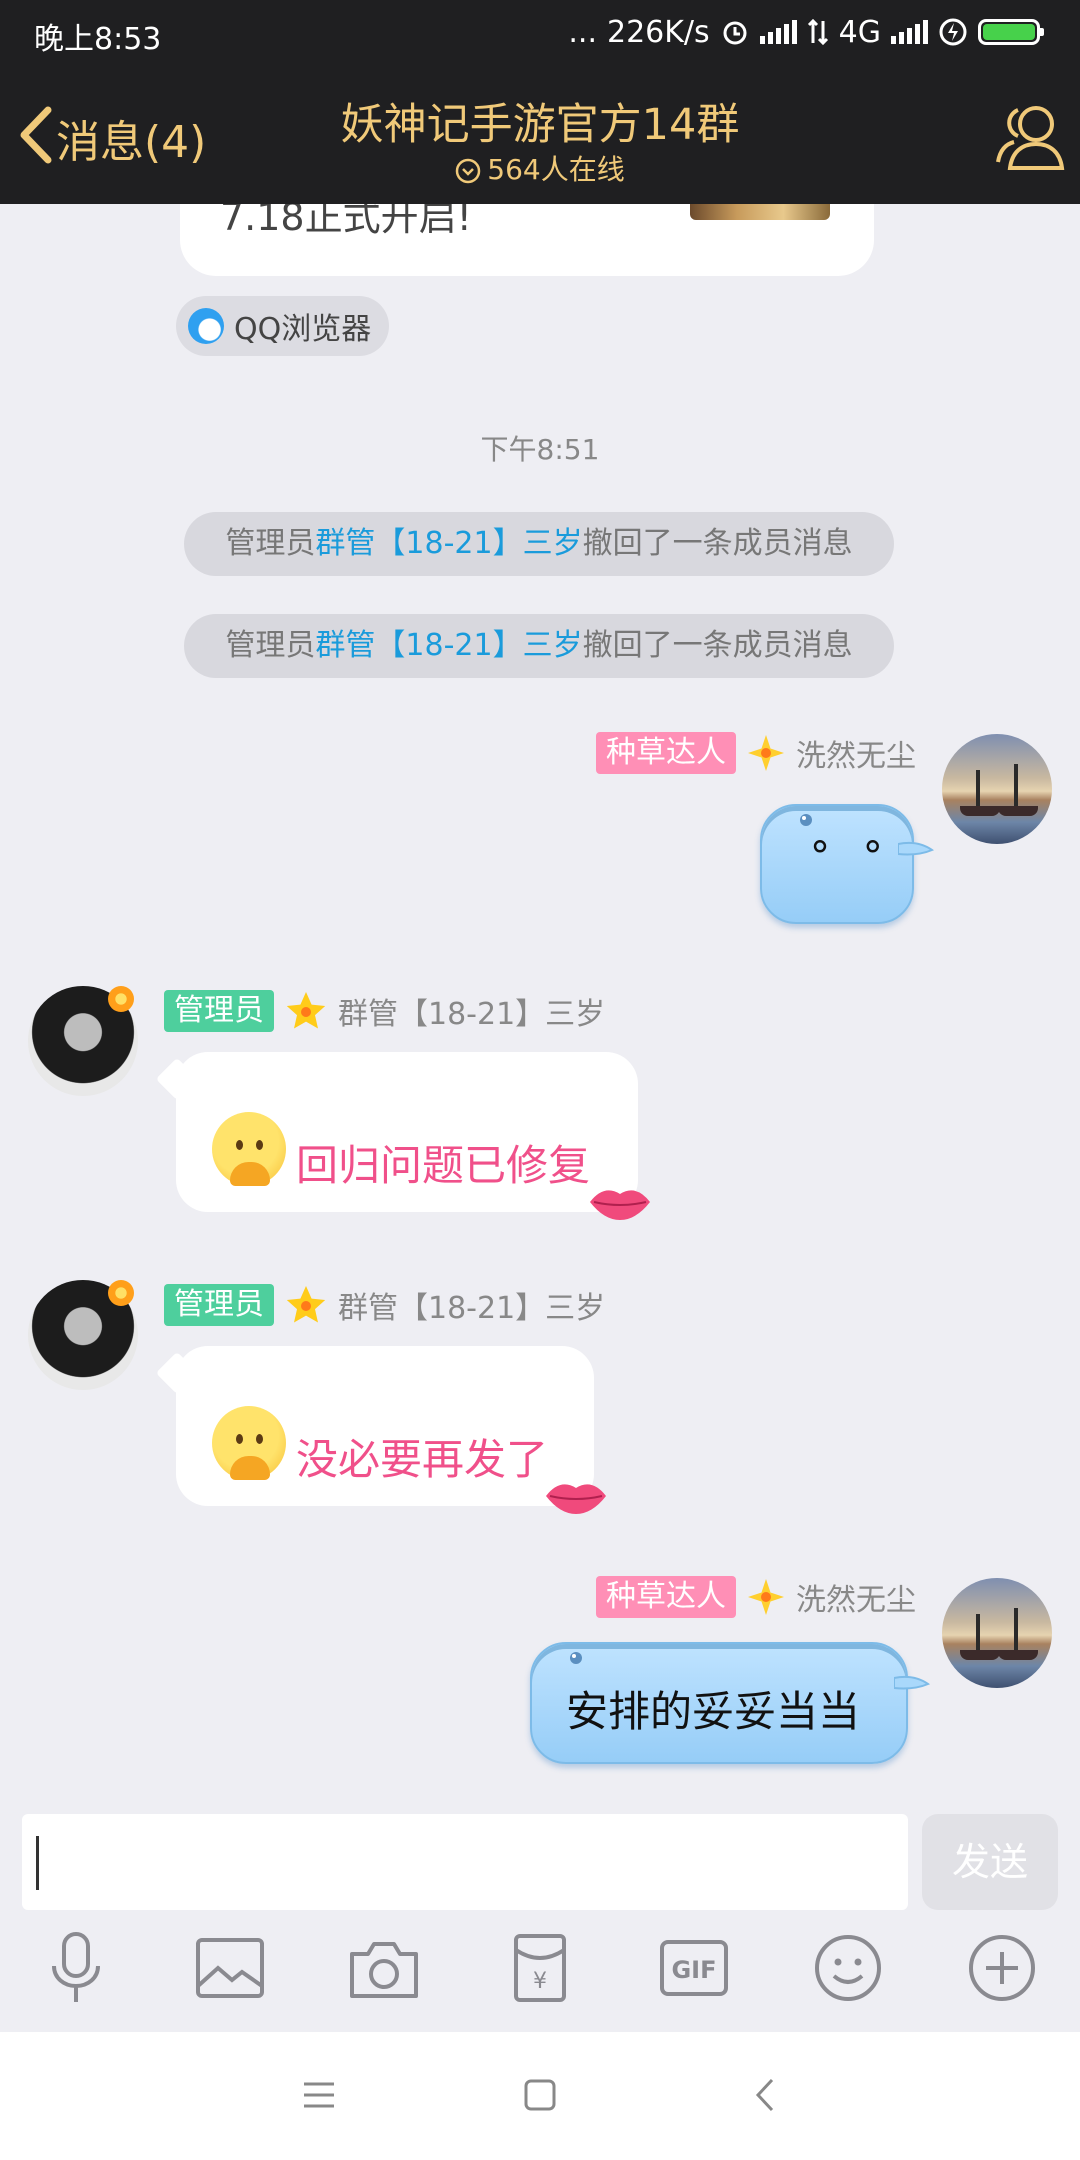  What do you see at coordinates (527, 240) in the screenshot?
I see `shared-link-card: 7.18正式开启!` at bounding box center [527, 240].